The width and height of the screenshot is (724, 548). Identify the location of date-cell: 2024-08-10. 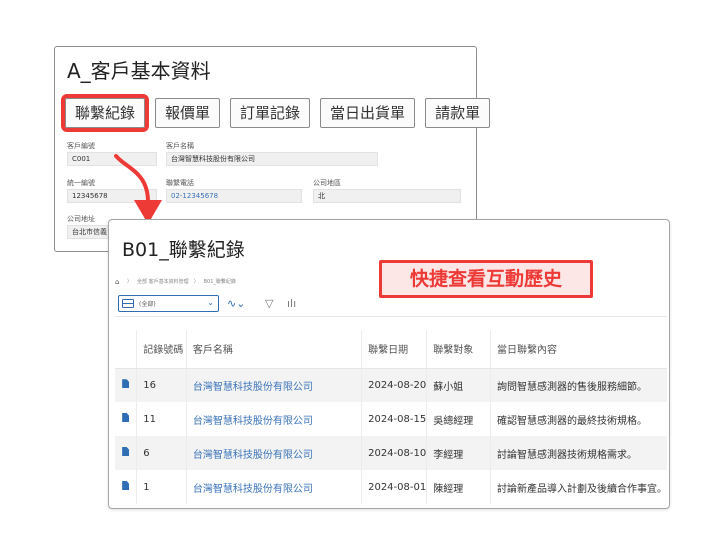
(394, 453).